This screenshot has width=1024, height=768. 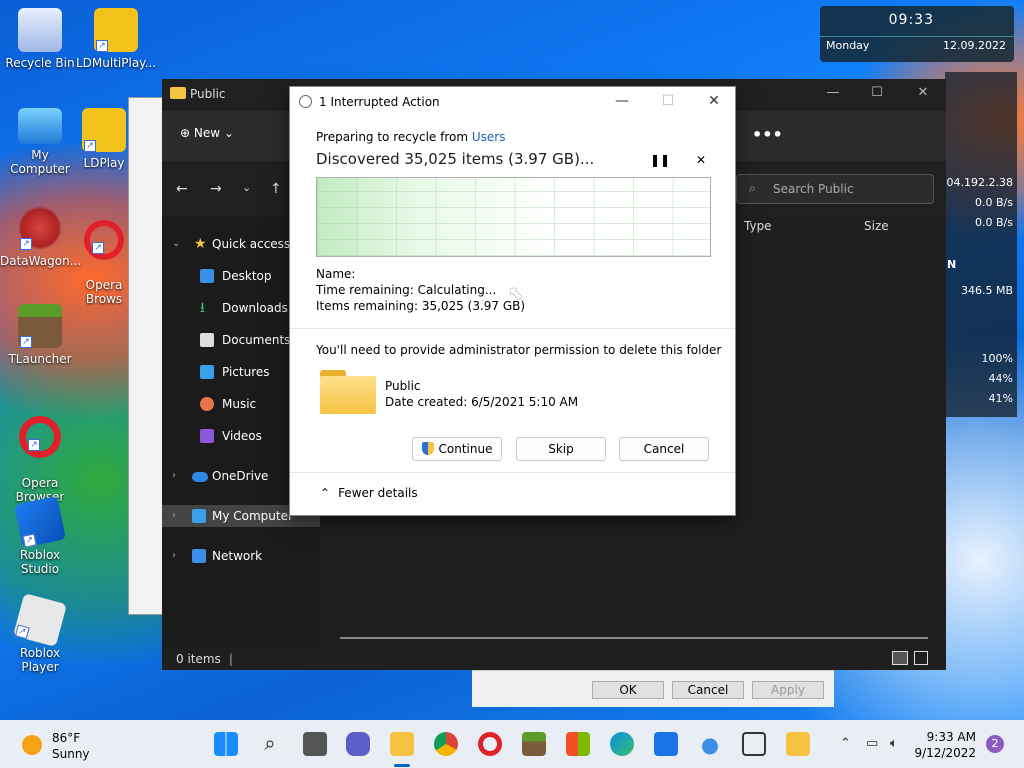 I want to click on desktop-icon-tlauncher: ↗ TLauncher, so click(x=40, y=335).